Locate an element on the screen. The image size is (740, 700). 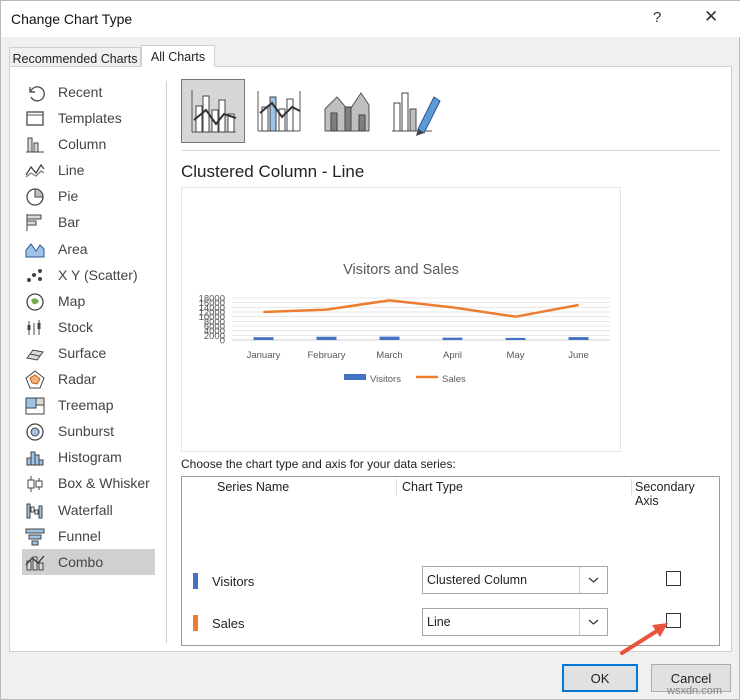
chart-type-item-column: Column is located at coordinates (88, 144).